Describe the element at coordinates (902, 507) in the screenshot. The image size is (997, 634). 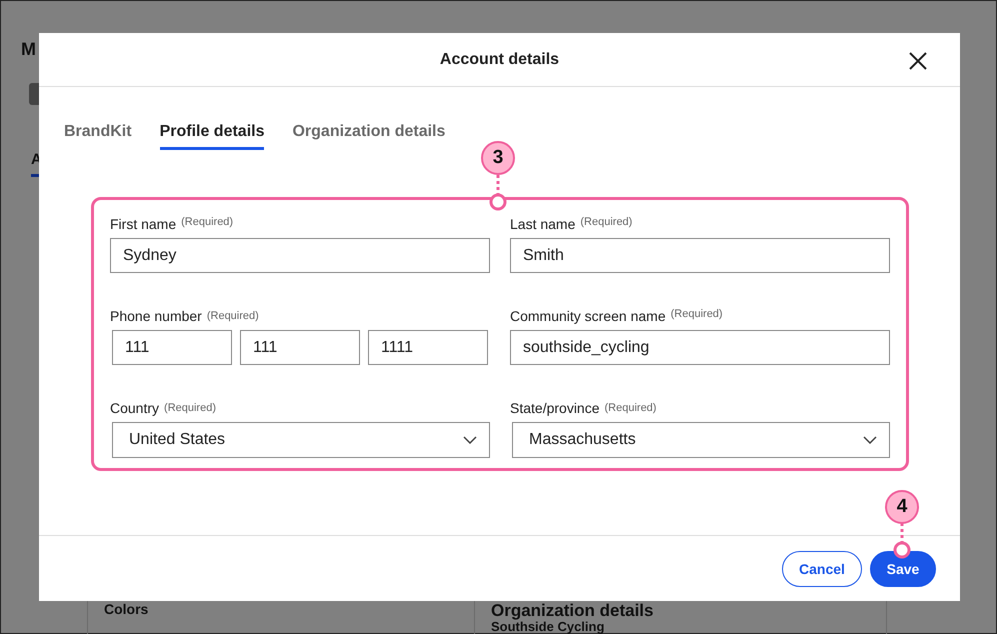
I see `callout-badge: 4` at that location.